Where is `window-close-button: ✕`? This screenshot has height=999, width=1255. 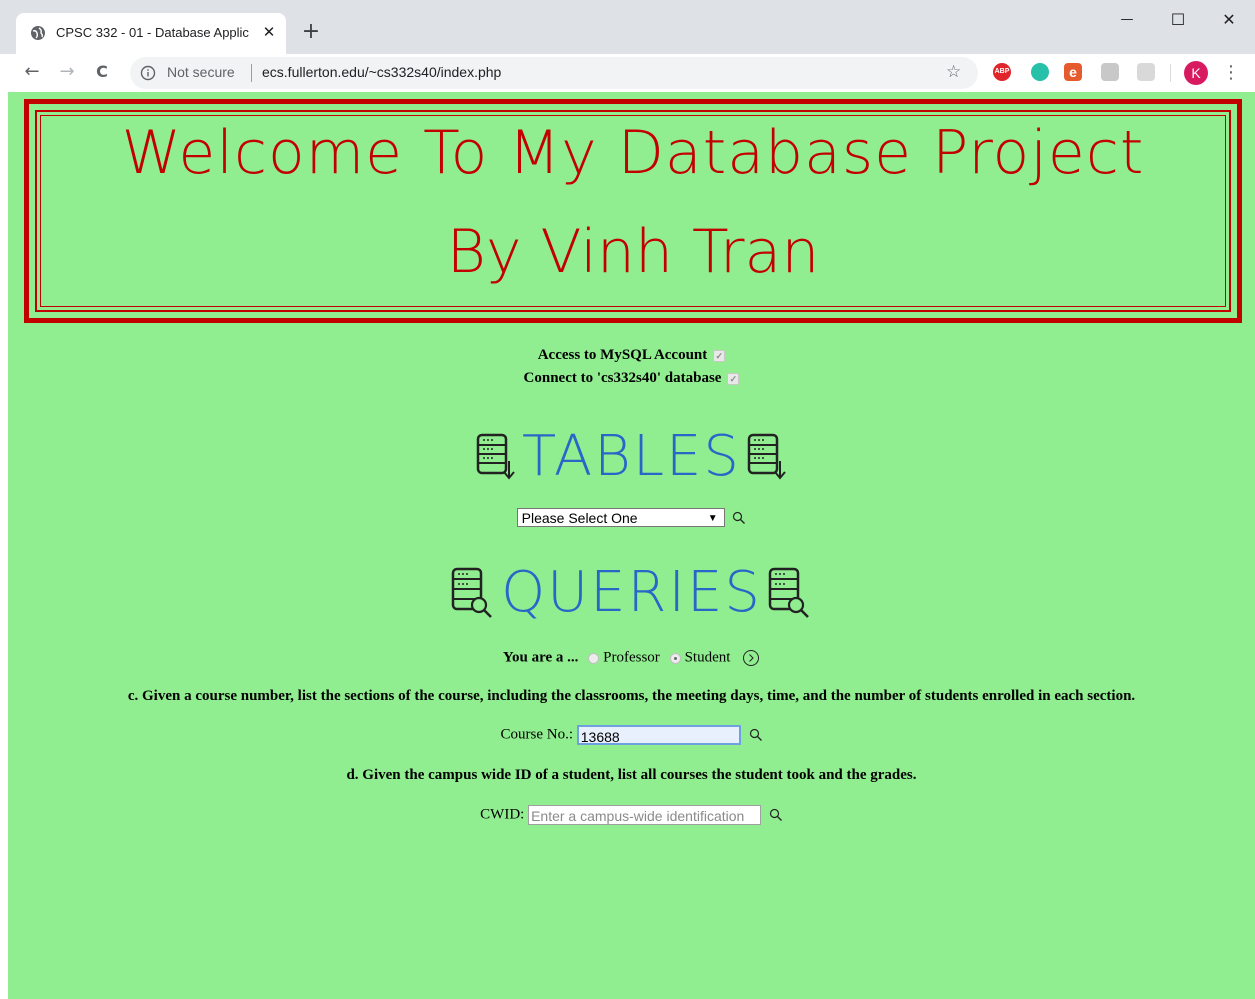 window-close-button: ✕ is located at coordinates (1229, 20).